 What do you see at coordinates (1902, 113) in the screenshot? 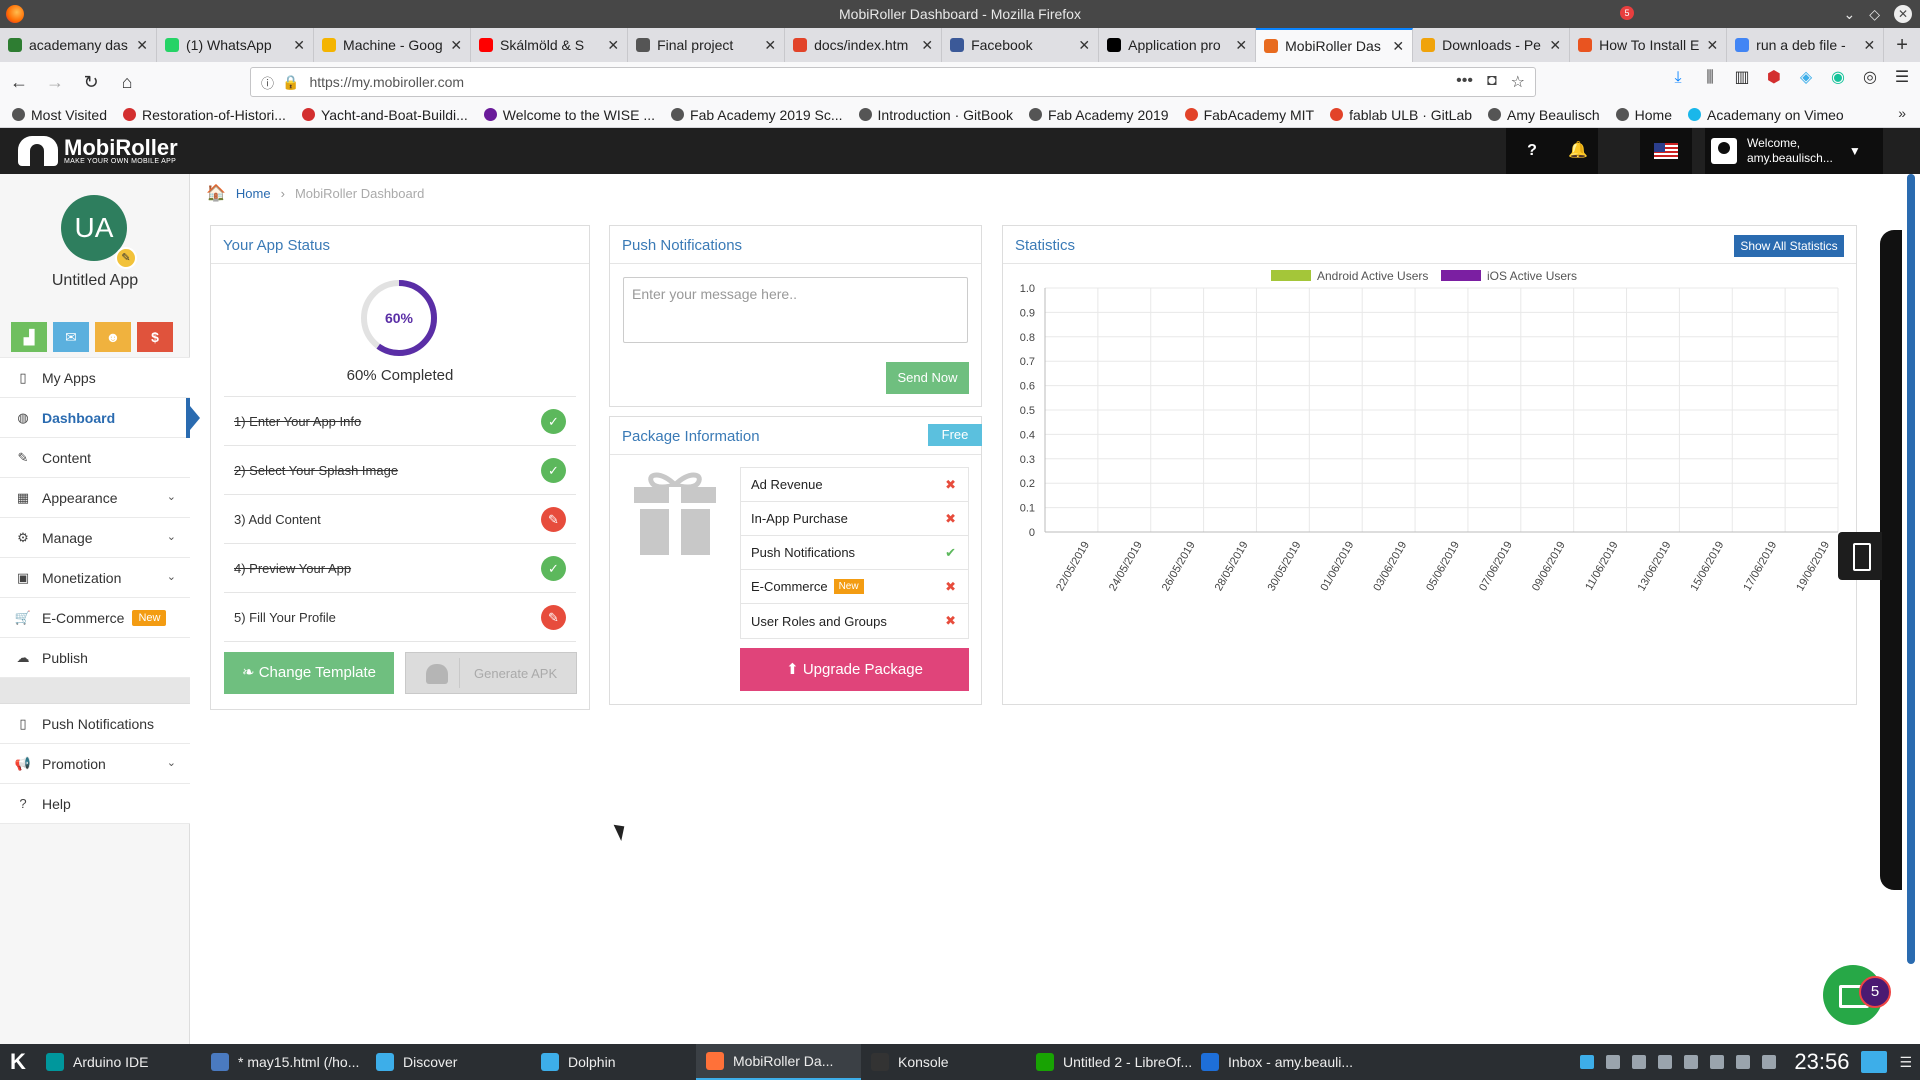
I see `bookmarks-overflow-icon: »` at bounding box center [1902, 113].